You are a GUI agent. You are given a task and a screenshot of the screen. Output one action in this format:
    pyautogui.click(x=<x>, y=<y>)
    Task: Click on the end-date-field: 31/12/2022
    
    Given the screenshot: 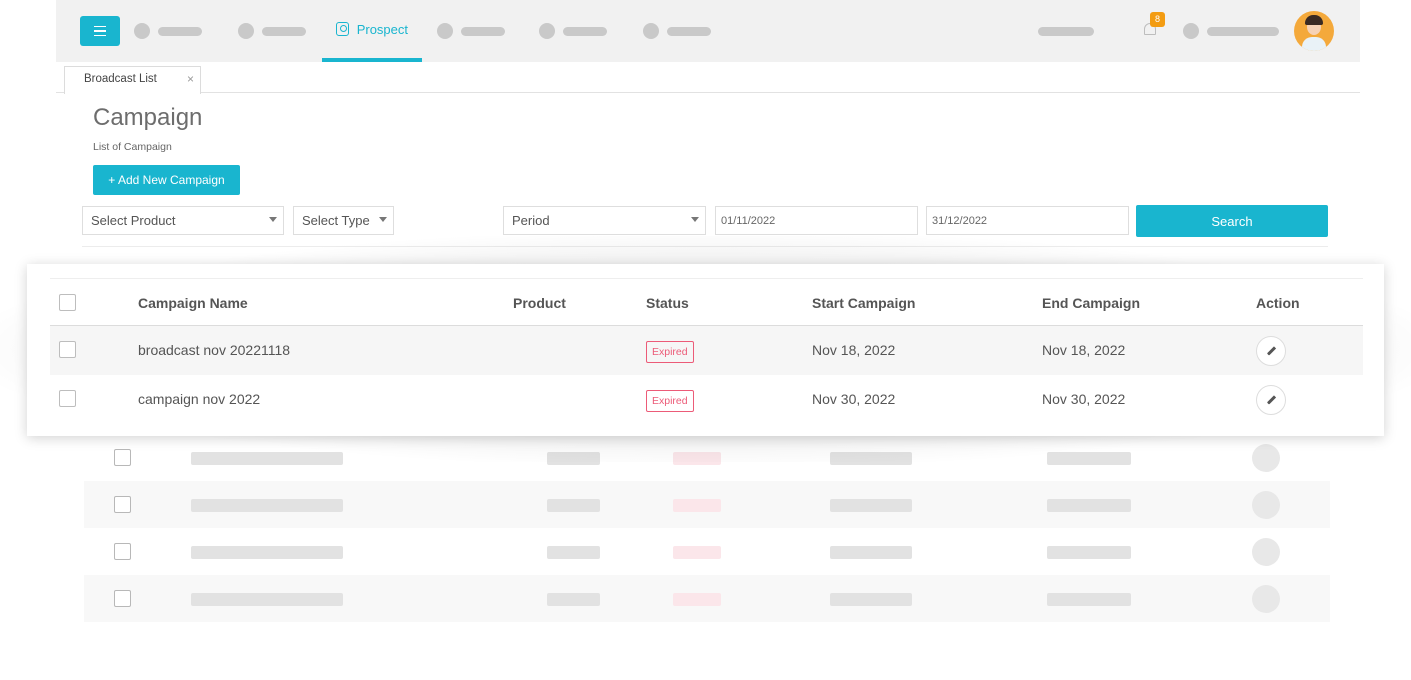 What is the action you would take?
    pyautogui.click(x=1027, y=220)
    